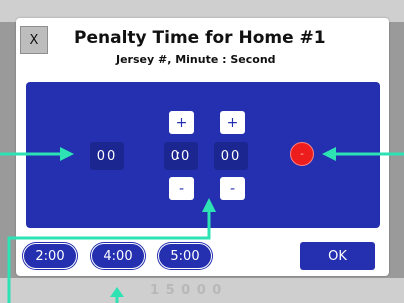 The height and width of the screenshot is (303, 404). What do you see at coordinates (337, 256) in the screenshot?
I see `ok-button: OK` at bounding box center [337, 256].